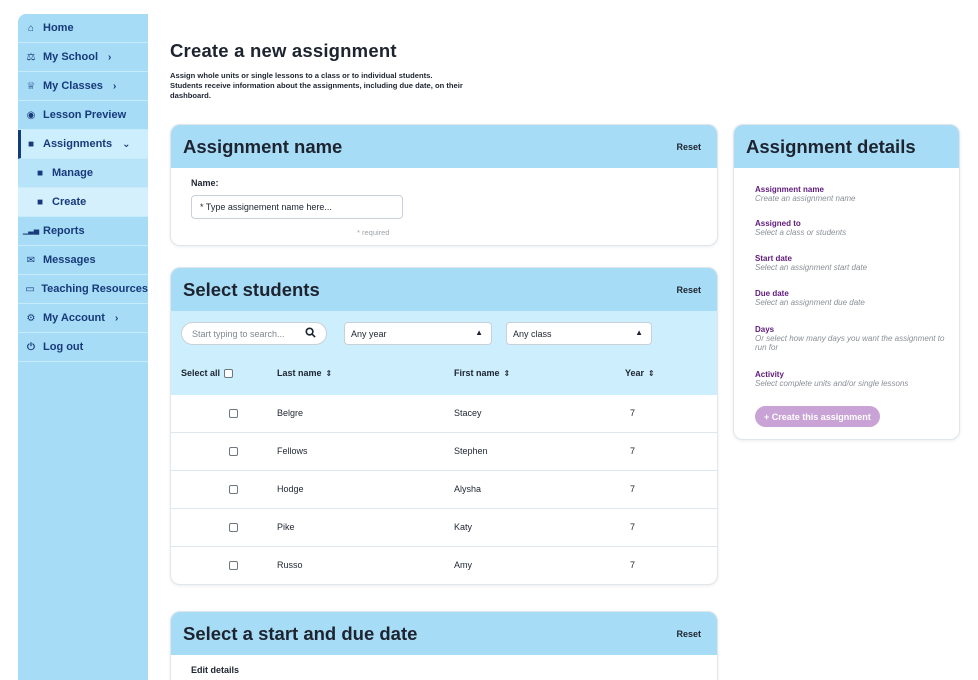 The width and height of the screenshot is (978, 680). I want to click on sidebar-item-my-classes: ♕ My Classes ›, so click(83, 86).